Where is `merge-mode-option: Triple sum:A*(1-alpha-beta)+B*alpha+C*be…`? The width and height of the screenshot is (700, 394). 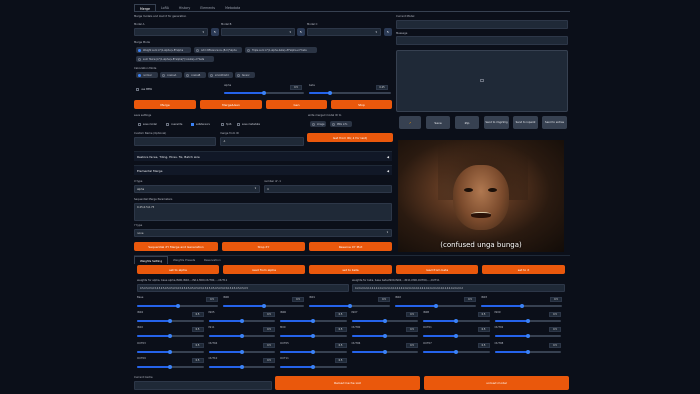 merge-mode-option: Triple sum:A*(1-alpha-beta)+B*alpha+C*be… is located at coordinates (281, 50).